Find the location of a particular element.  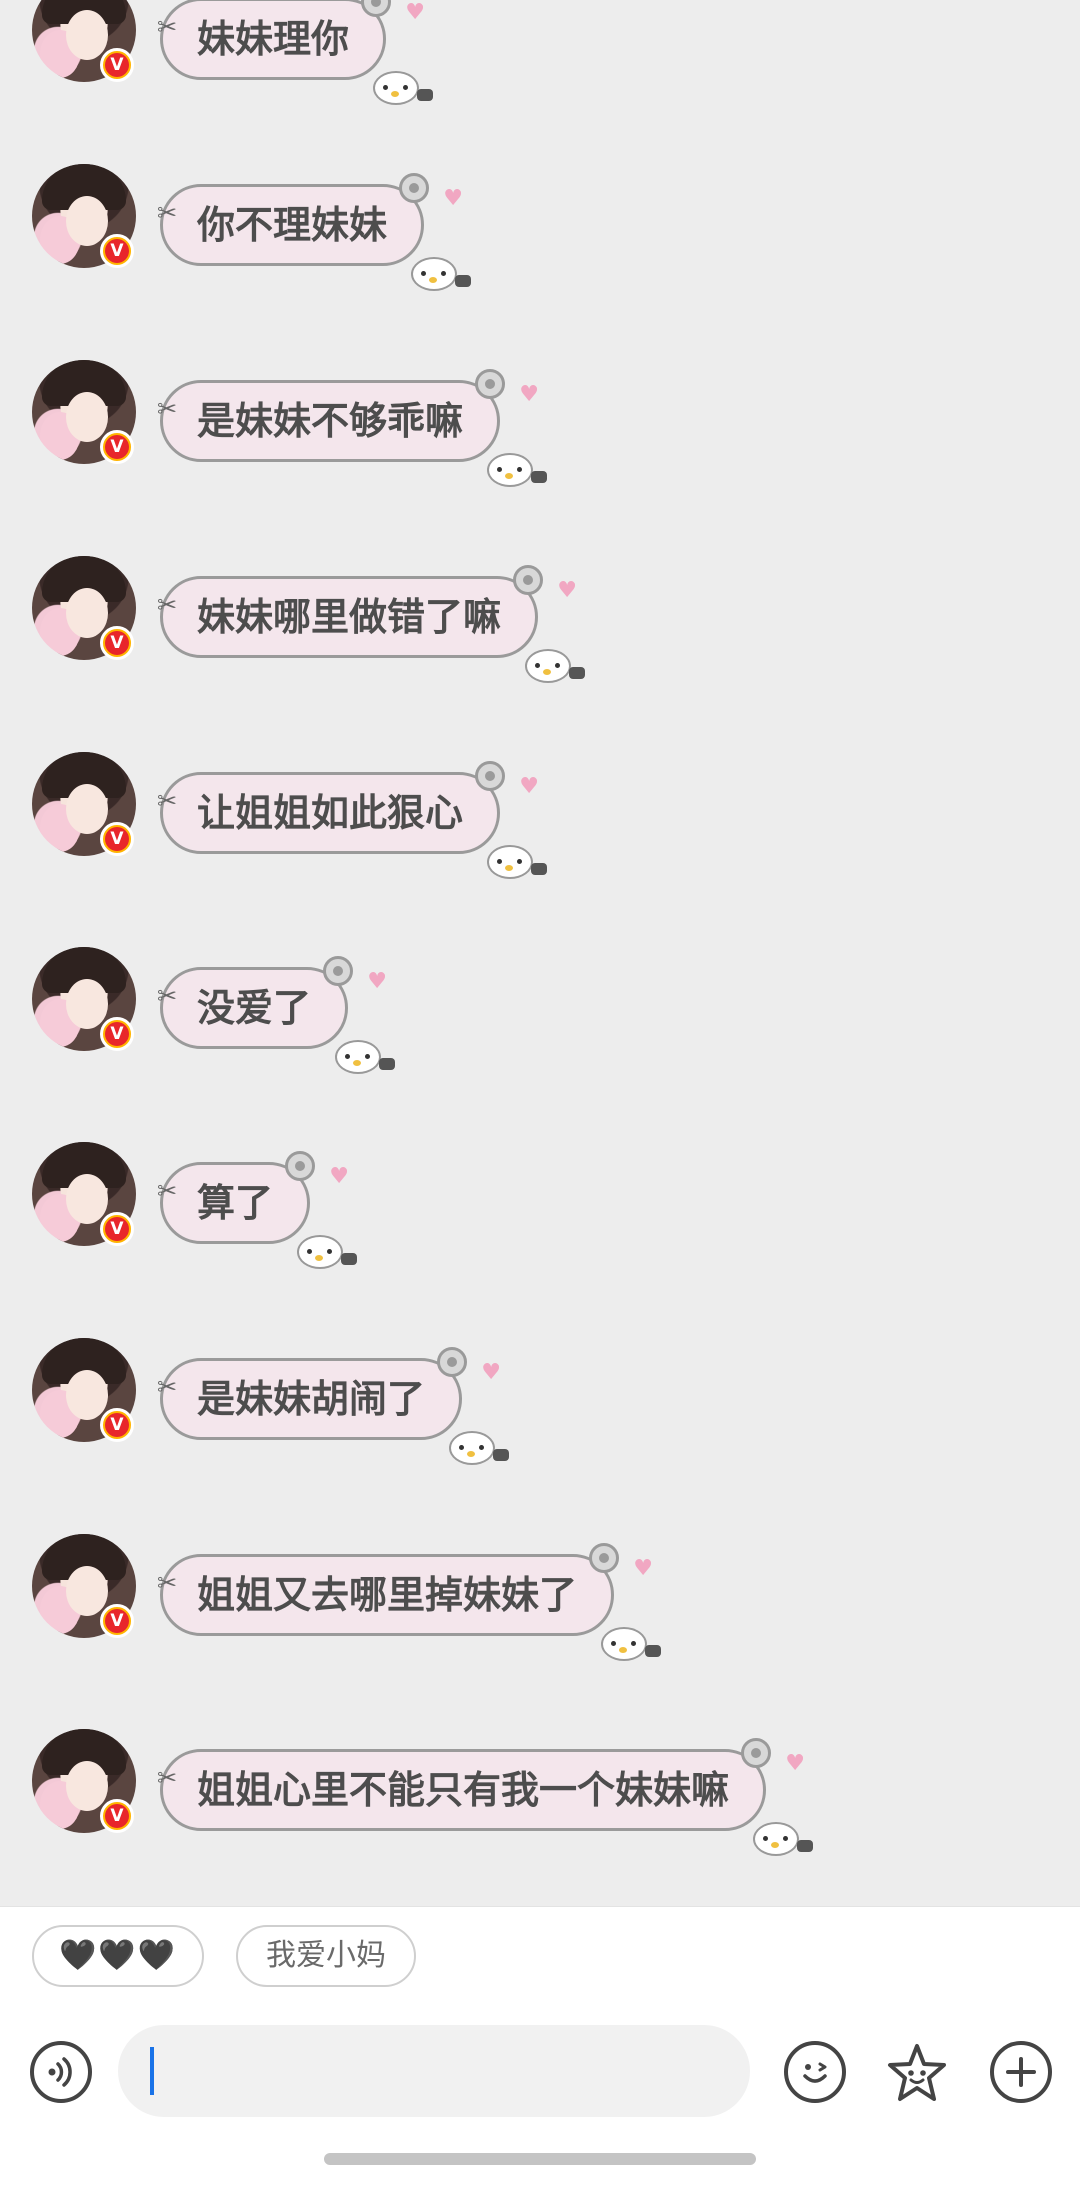

voice-input-icon is located at coordinates (61, 2072).